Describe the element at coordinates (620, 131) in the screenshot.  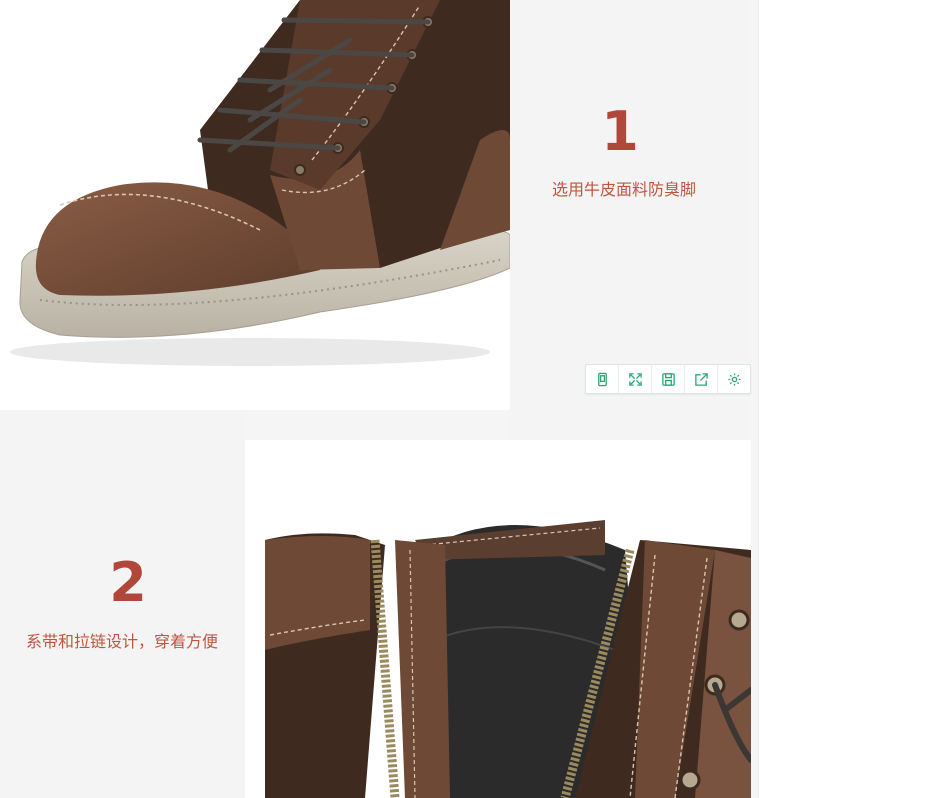
I see `feature-number-1: 1` at that location.